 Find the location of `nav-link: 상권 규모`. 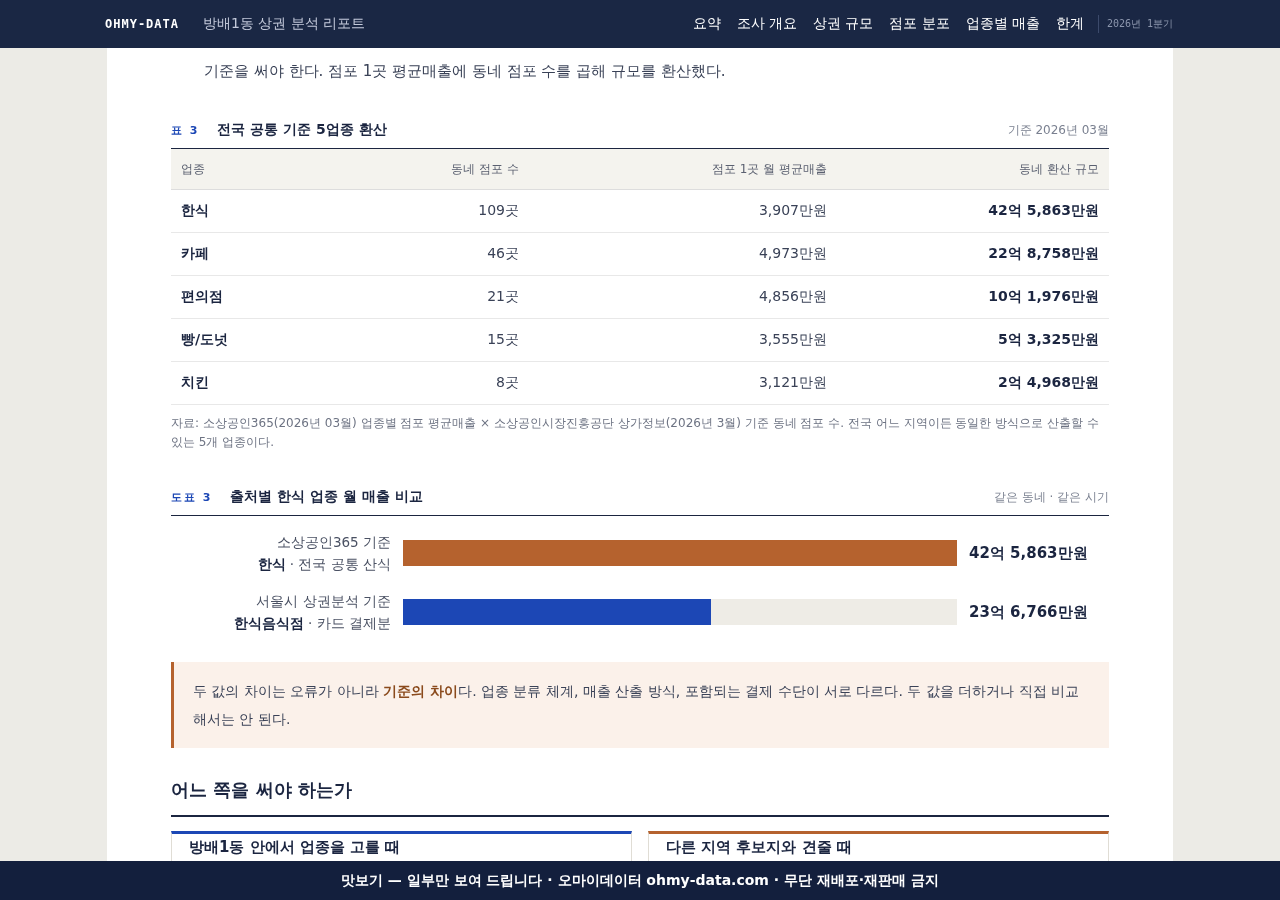

nav-link: 상권 규모 is located at coordinates (843, 24).